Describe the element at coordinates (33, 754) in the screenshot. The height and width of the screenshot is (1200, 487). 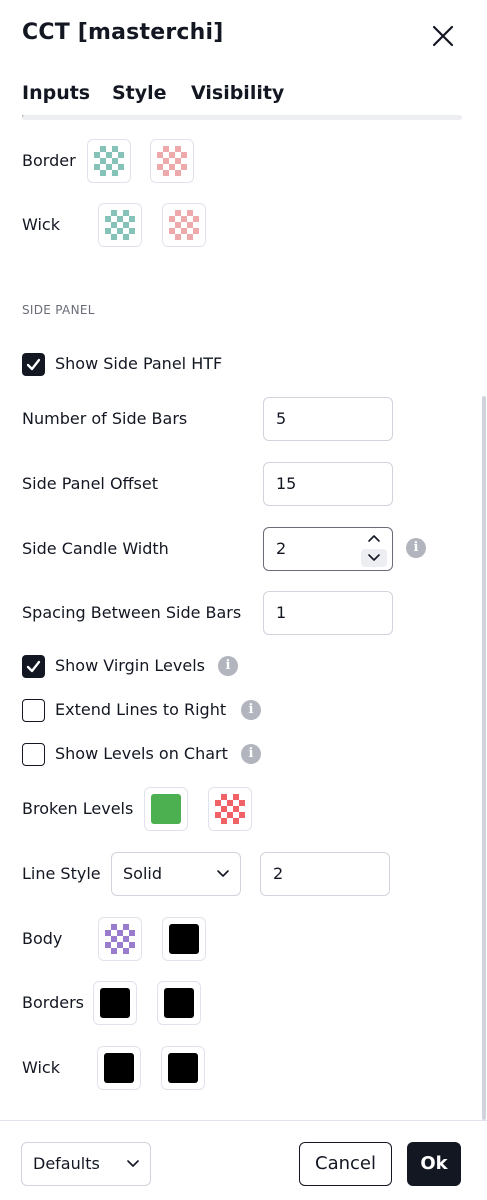
I see `show-levels-on-chart-checkbox` at that location.